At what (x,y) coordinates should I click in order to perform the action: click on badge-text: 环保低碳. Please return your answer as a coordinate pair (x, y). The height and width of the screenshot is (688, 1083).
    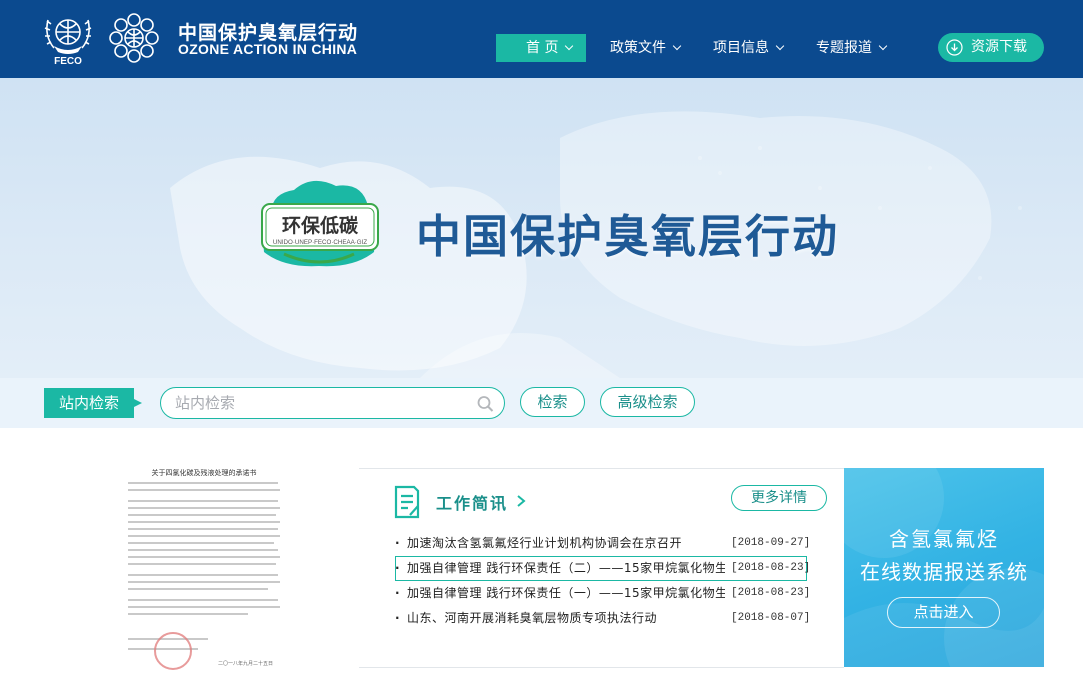
    Looking at the image, I should click on (320, 225).